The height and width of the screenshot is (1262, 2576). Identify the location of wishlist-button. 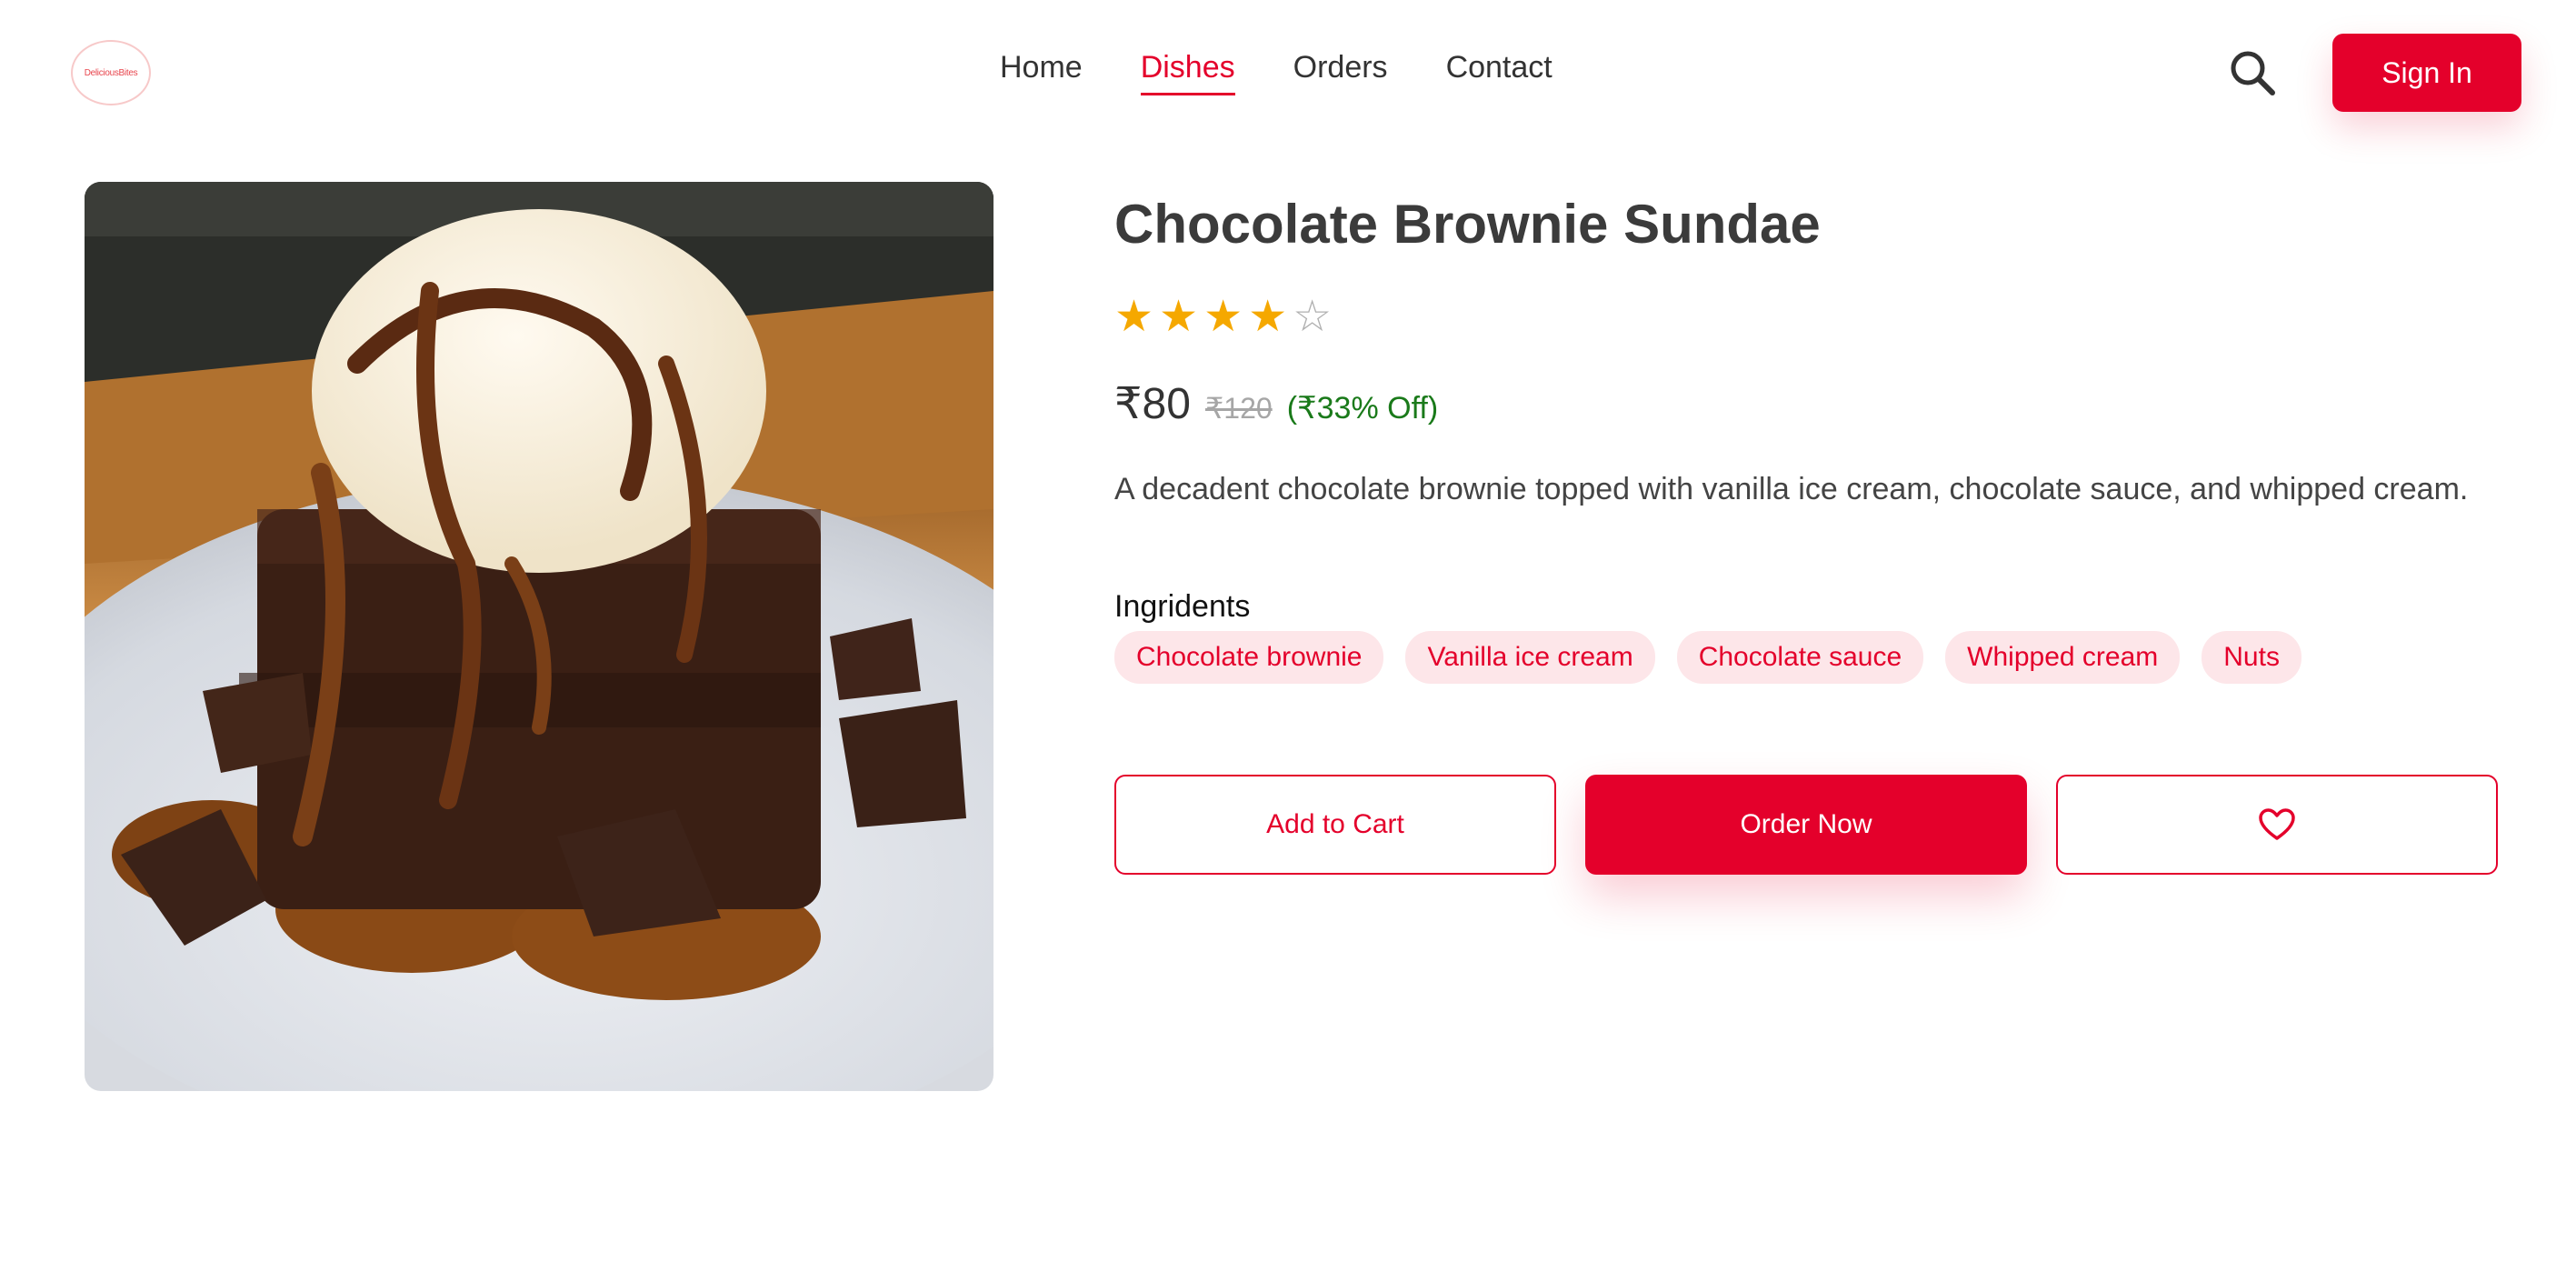
(2277, 825).